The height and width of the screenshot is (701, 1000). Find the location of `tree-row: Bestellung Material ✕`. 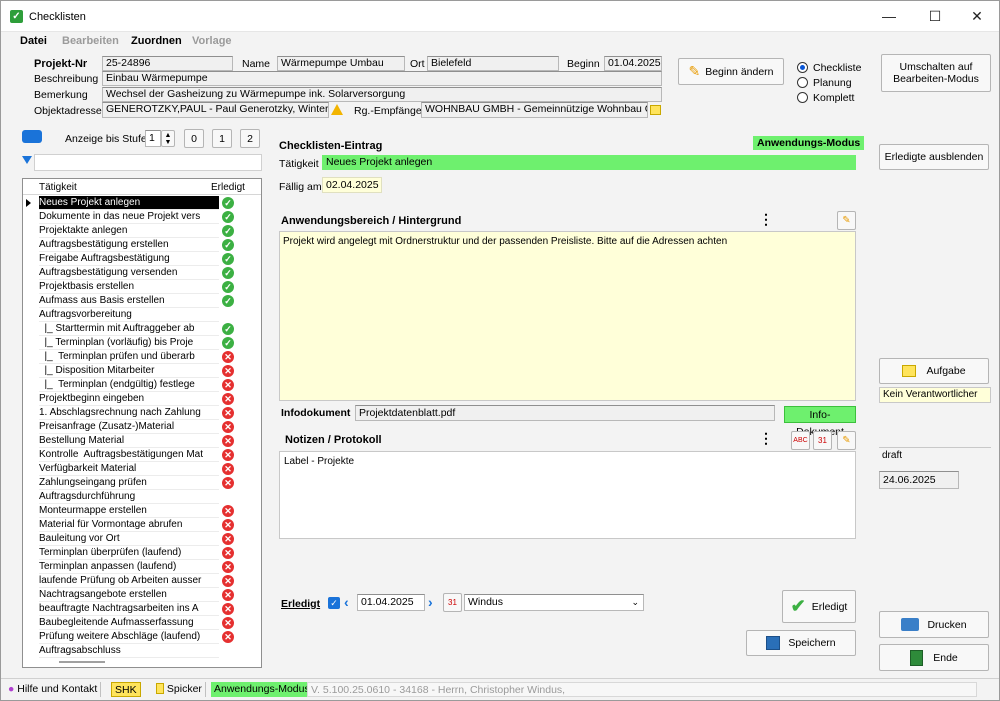

tree-row: Bestellung Material ✕ is located at coordinates (142, 441).